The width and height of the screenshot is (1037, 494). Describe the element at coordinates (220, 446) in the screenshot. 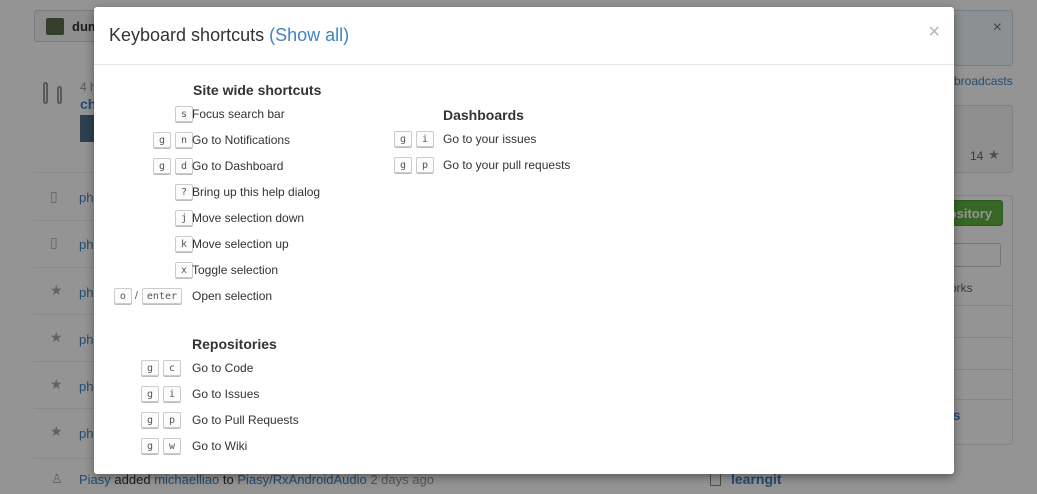

I see `shortcut-description: Go to Wiki` at that location.